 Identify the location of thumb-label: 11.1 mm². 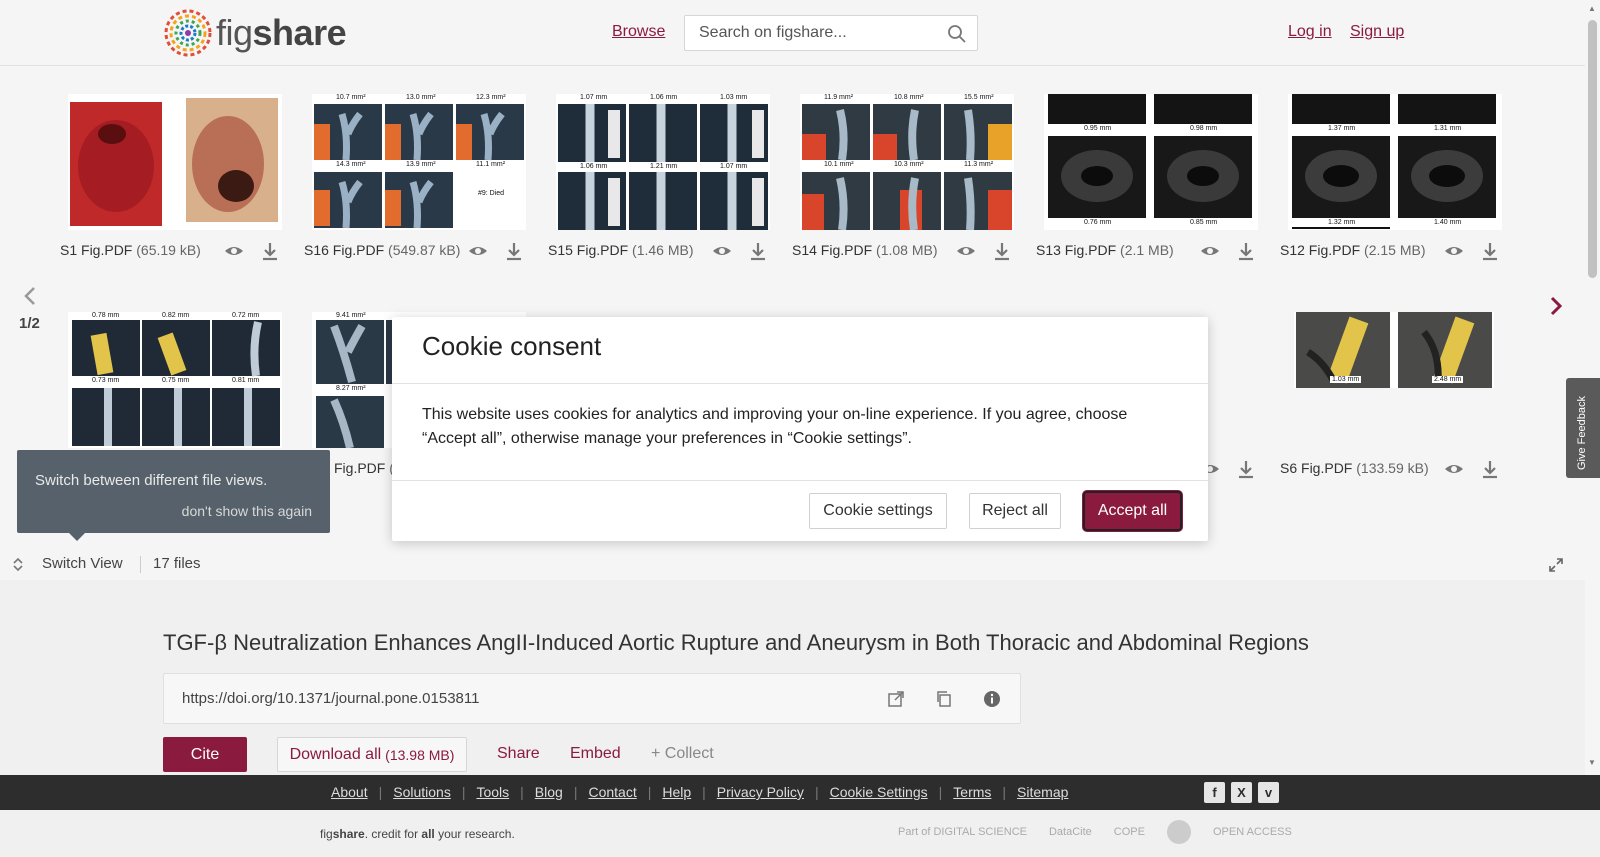
(491, 164).